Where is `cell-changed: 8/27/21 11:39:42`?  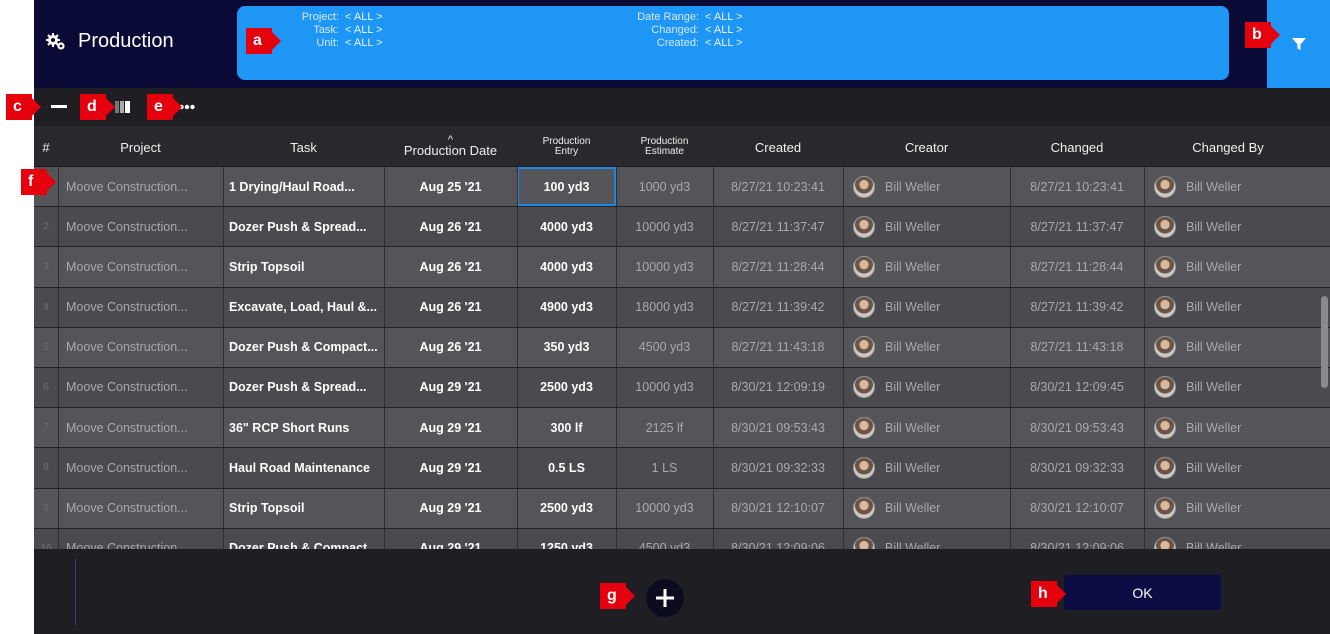 cell-changed: 8/27/21 11:39:42 is located at coordinates (1077, 307).